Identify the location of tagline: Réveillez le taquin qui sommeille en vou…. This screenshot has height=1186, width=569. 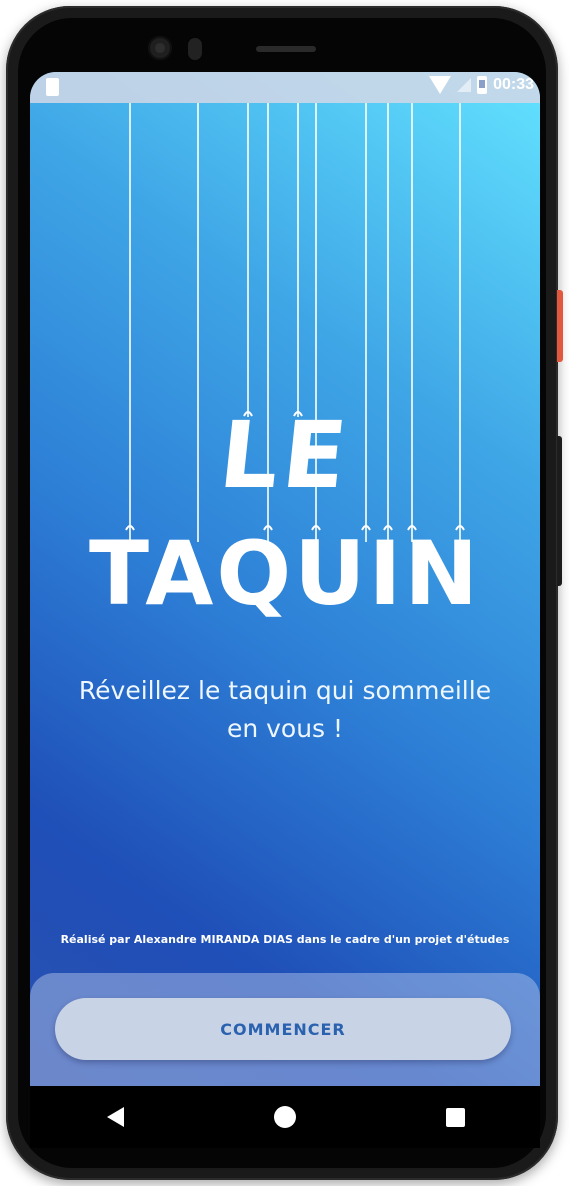
(285, 709).